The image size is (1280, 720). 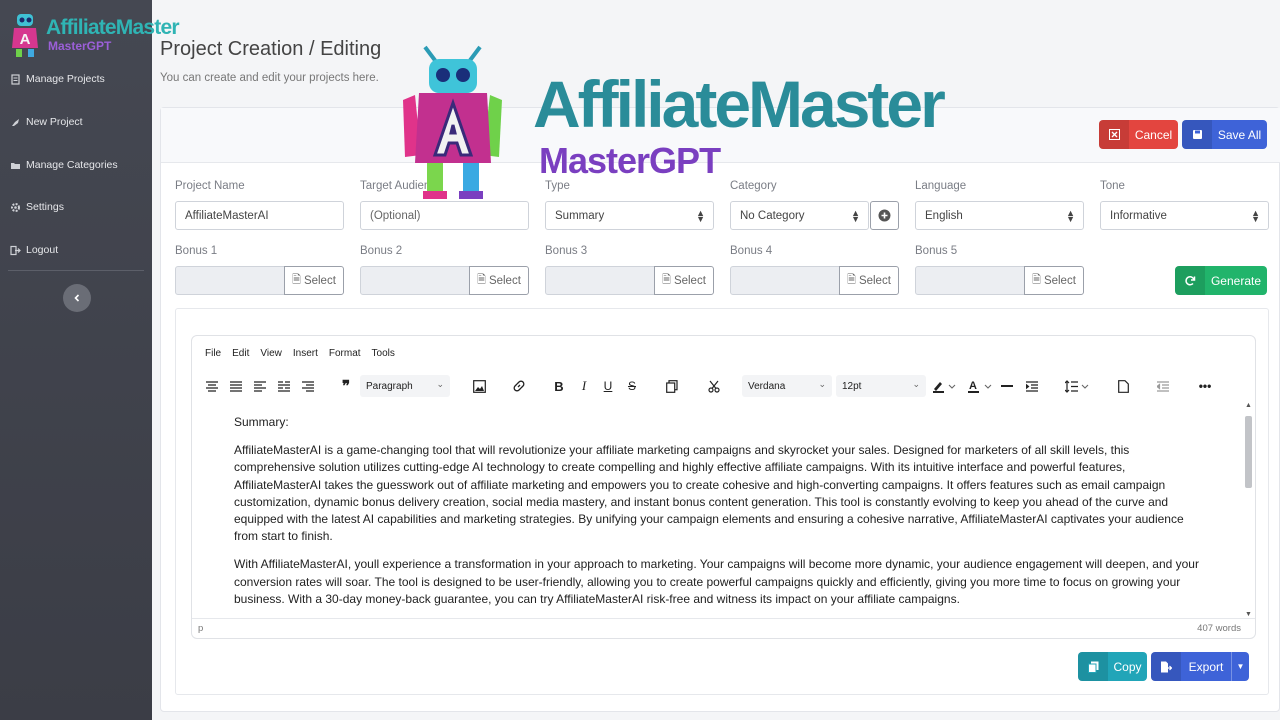 I want to click on bonus-1-input, so click(x=230, y=280).